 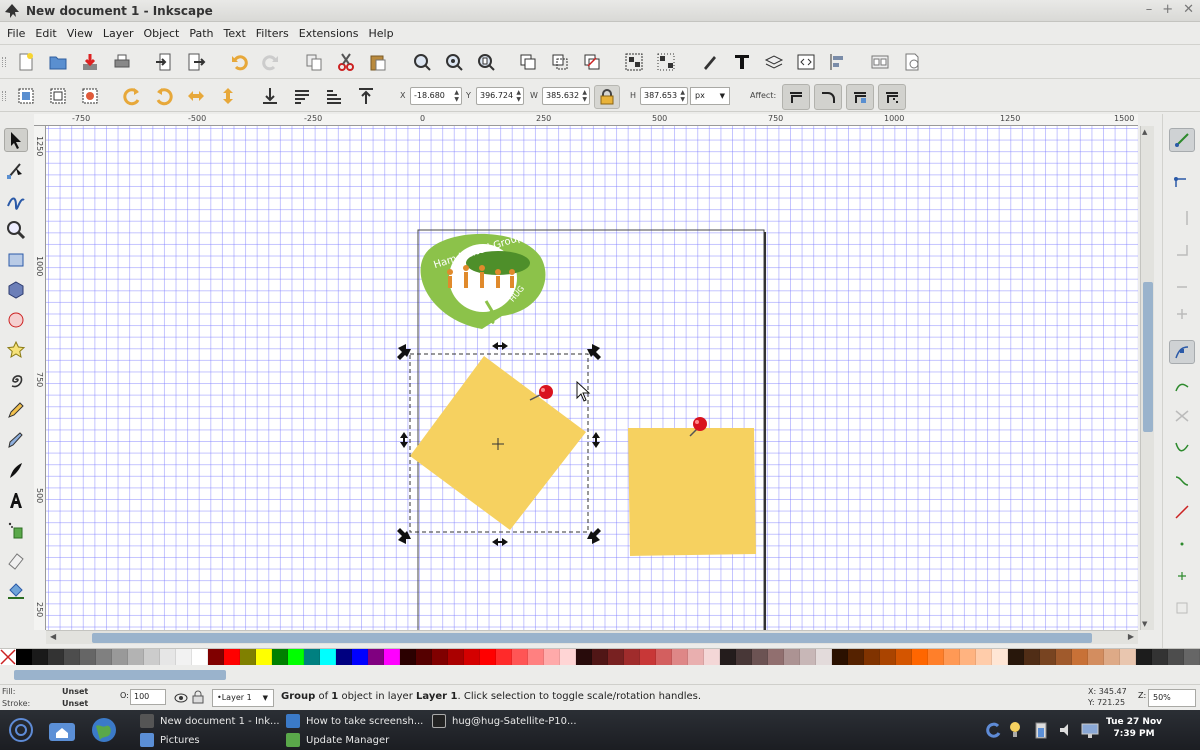 What do you see at coordinates (742, 62) in the screenshot?
I see `text-font-icon` at bounding box center [742, 62].